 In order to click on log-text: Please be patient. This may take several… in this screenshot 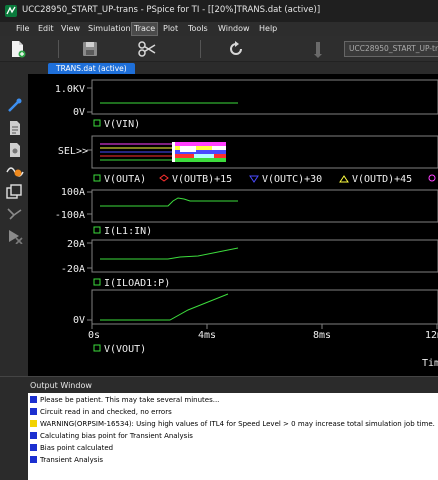, I will do `click(130, 400)`.